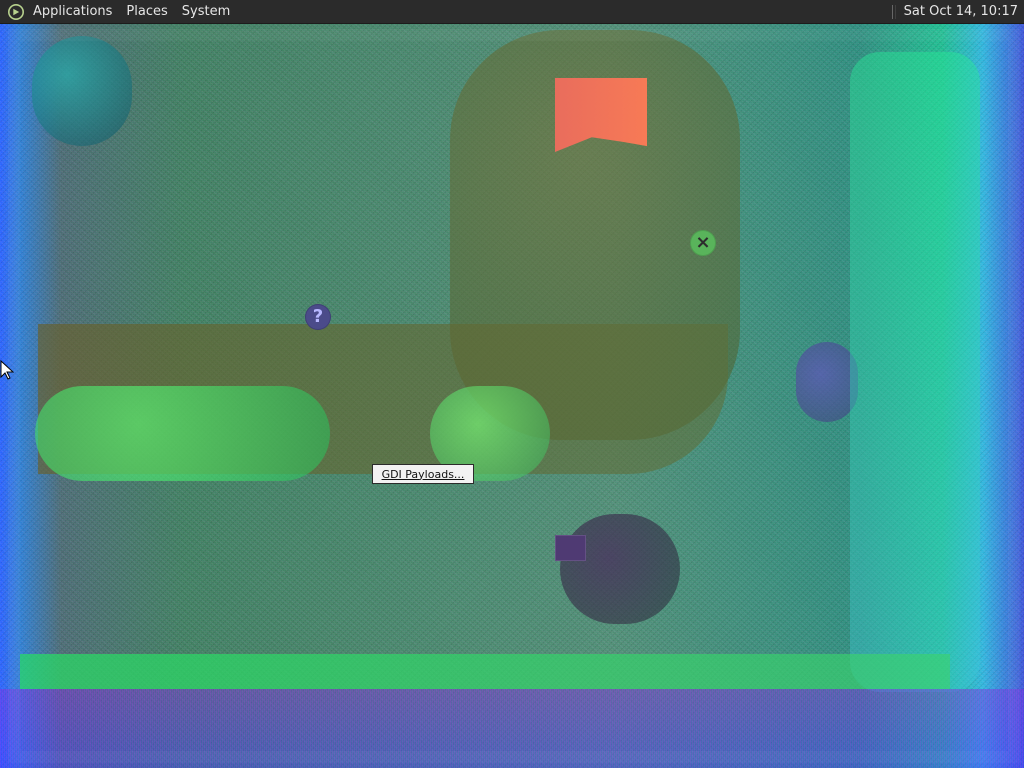 The image size is (1024, 768). Describe the element at coordinates (206, 12) in the screenshot. I see `menu-system: System` at that location.